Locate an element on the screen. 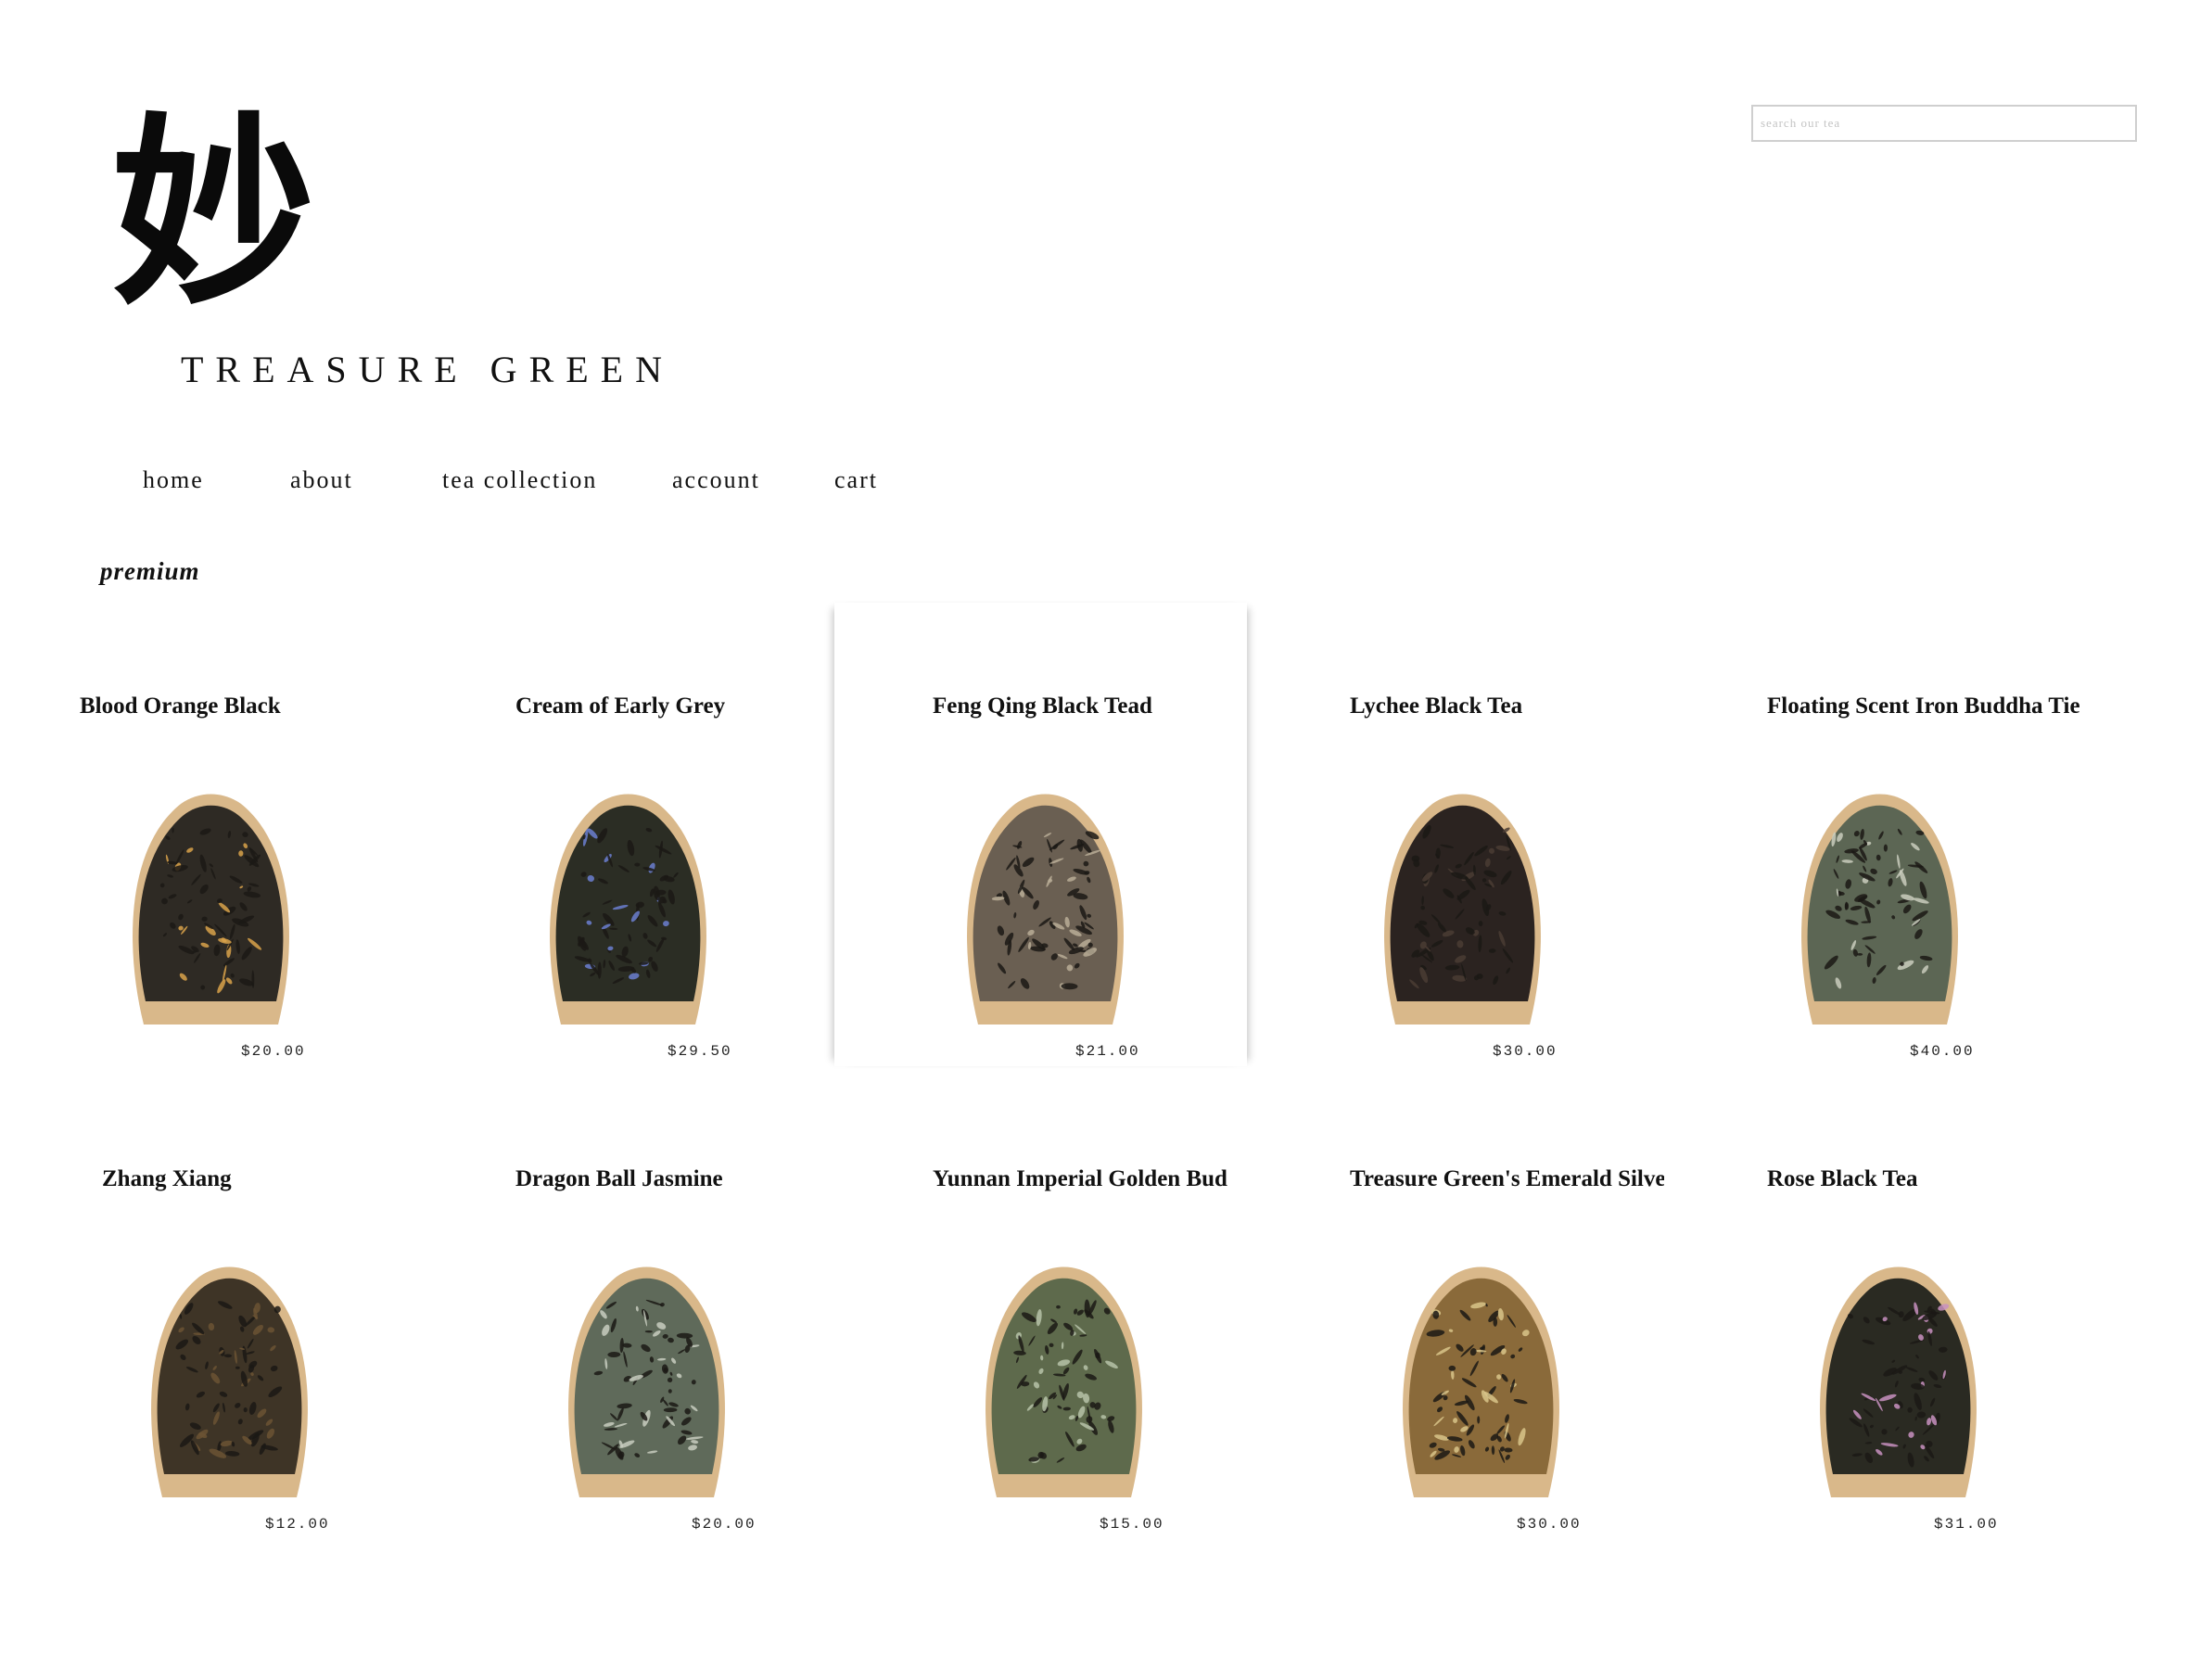 The height and width of the screenshot is (1680, 2200). product-price: $12.00 is located at coordinates (297, 1524).